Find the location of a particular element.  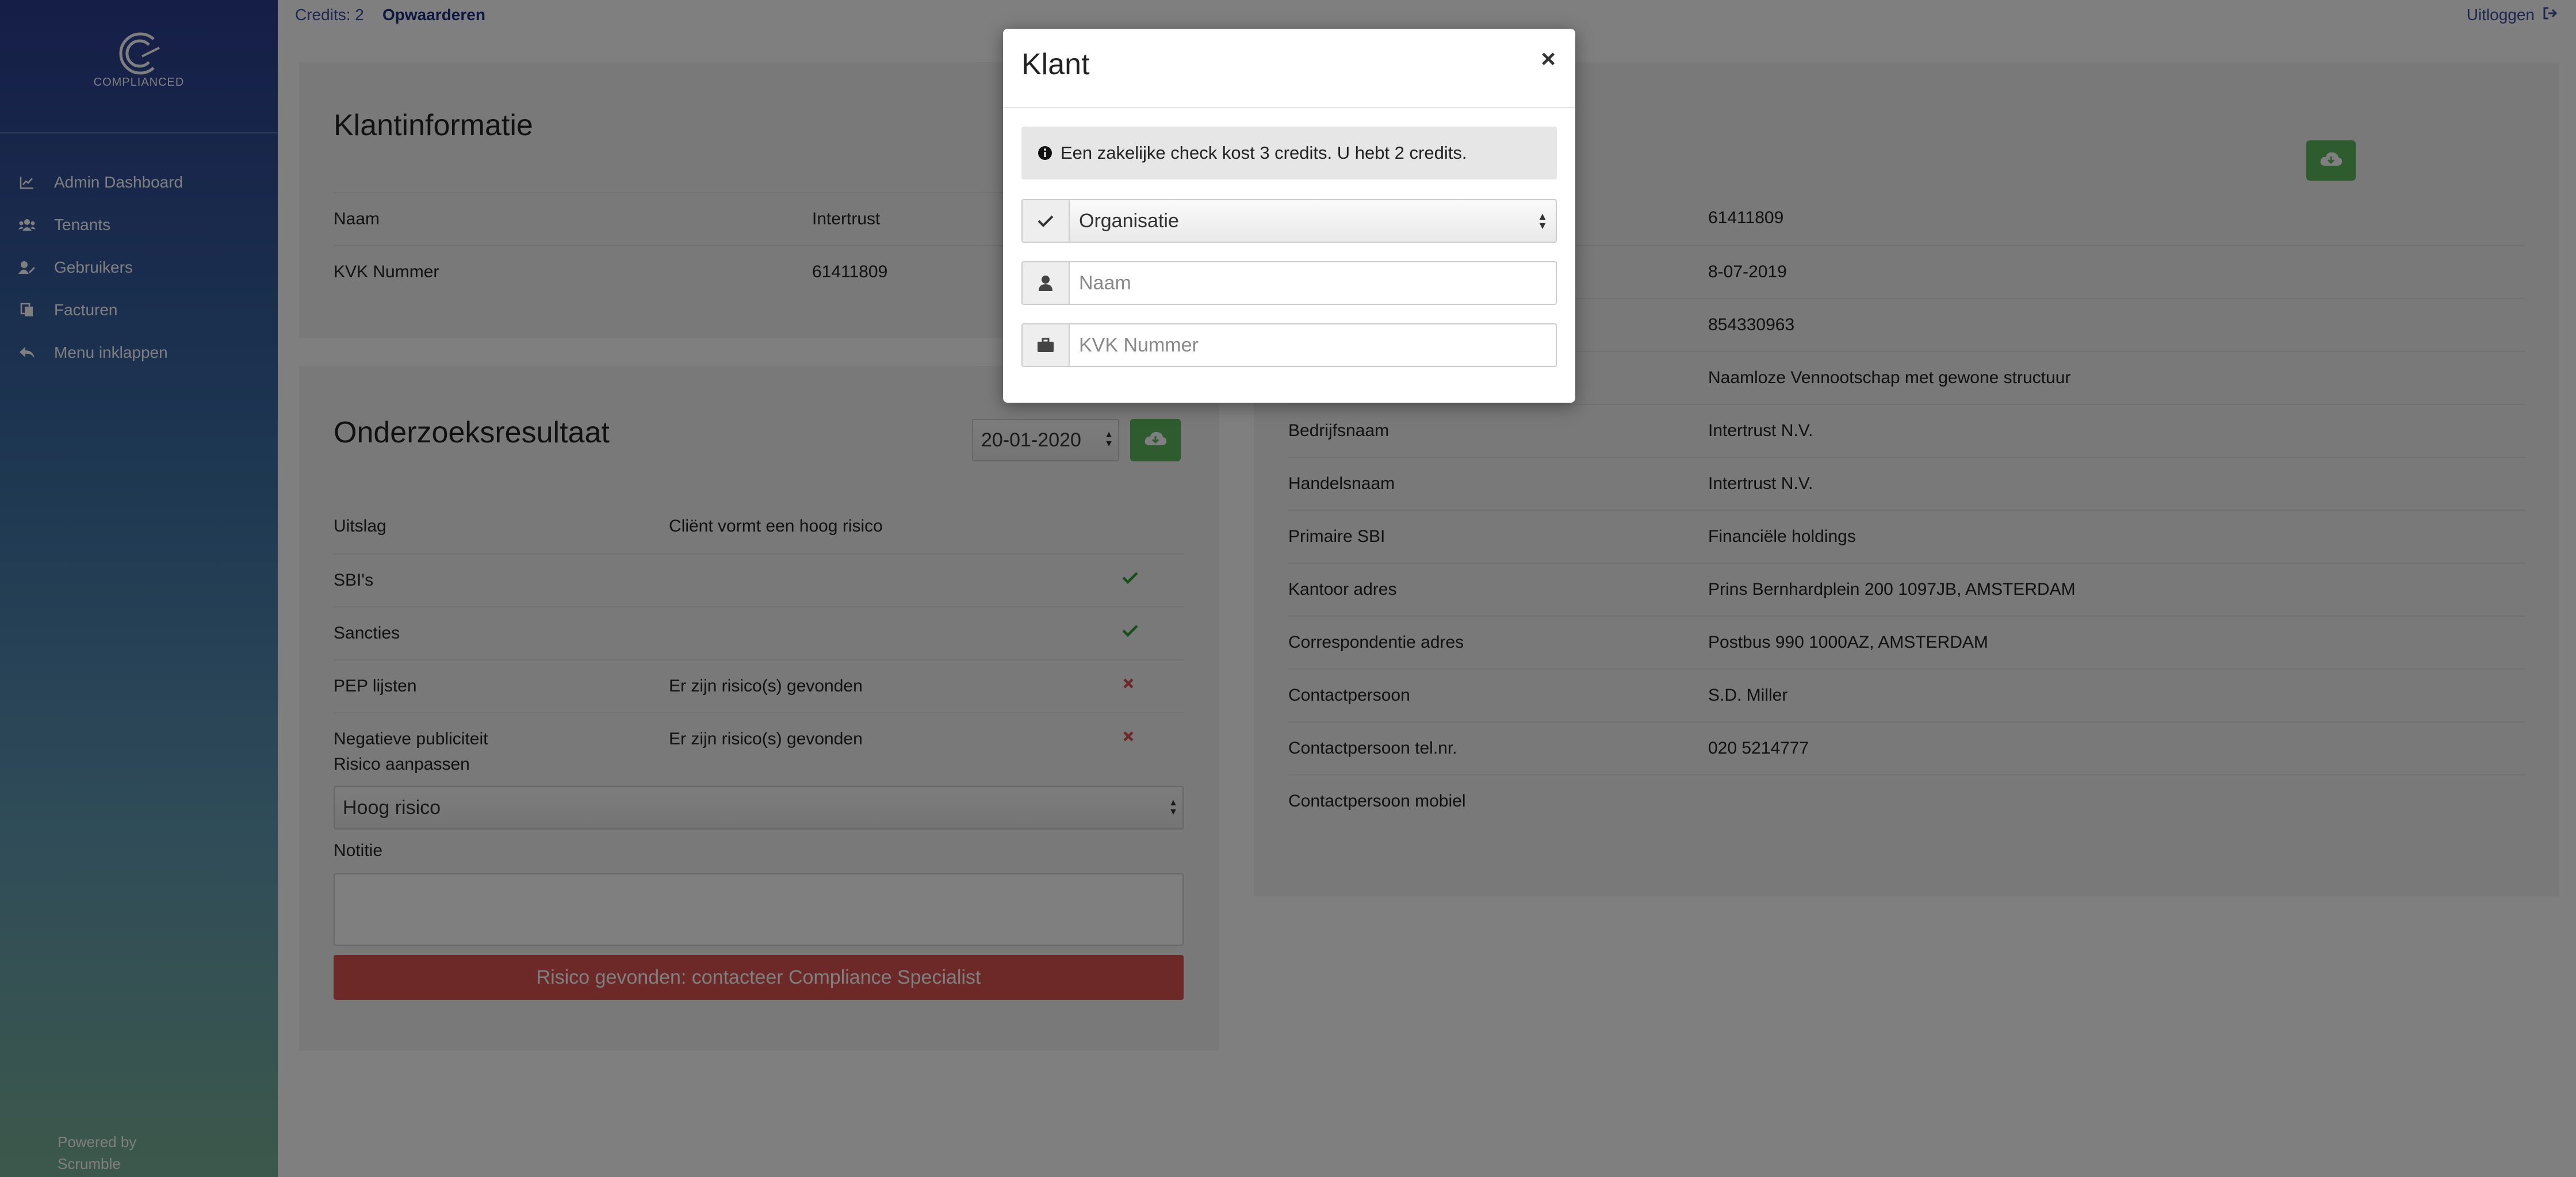

type-select-group: Organisatie ▲ ▼ is located at coordinates (1289, 221).